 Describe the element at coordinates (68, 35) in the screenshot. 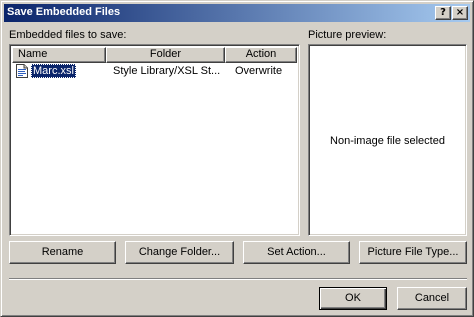

I see `embedded-files-label: Embedded files to save:` at that location.